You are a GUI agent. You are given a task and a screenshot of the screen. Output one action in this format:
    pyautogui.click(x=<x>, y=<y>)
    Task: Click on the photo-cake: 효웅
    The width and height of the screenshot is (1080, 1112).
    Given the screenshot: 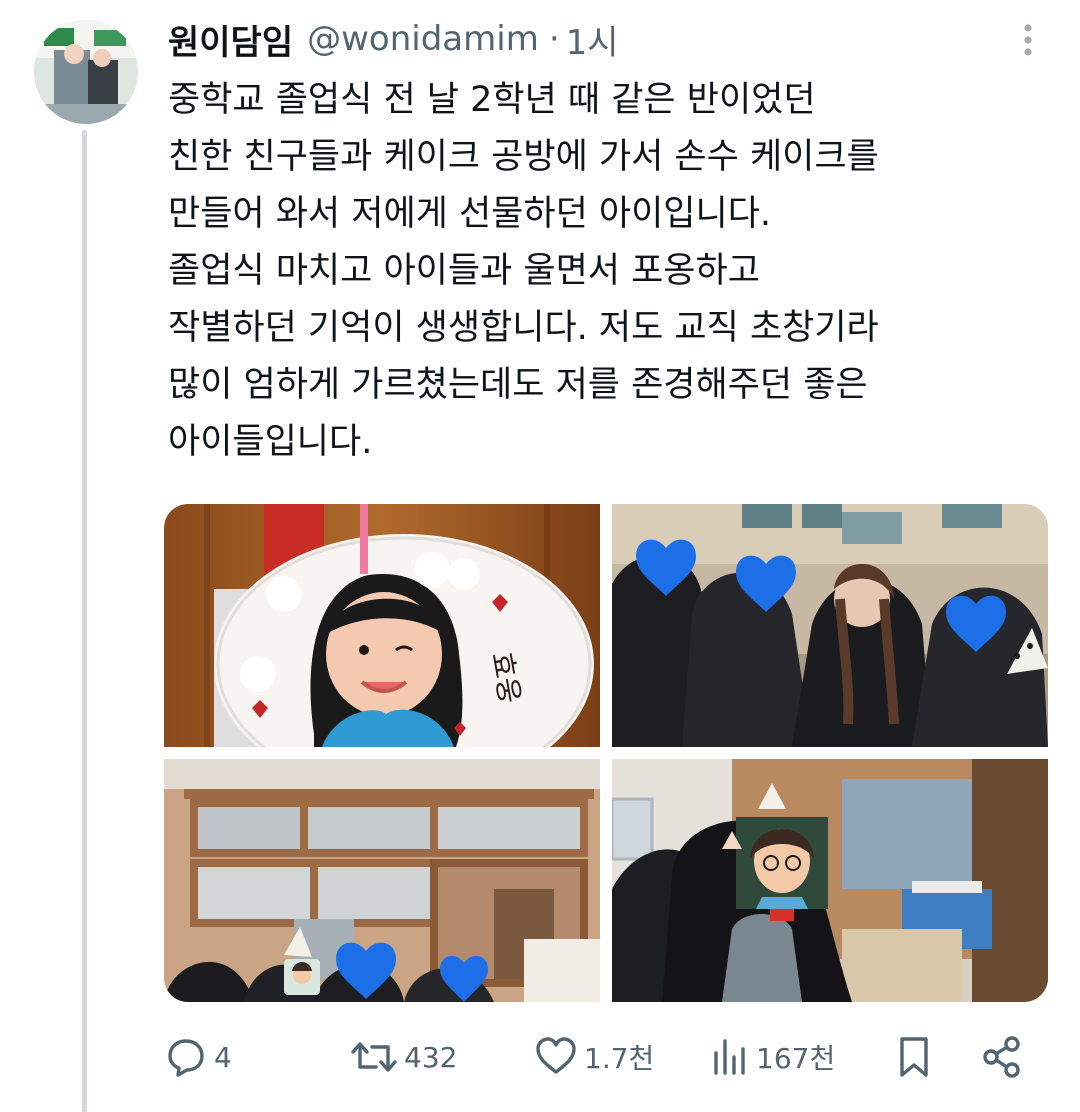 What is the action you would take?
    pyautogui.click(x=382, y=625)
    